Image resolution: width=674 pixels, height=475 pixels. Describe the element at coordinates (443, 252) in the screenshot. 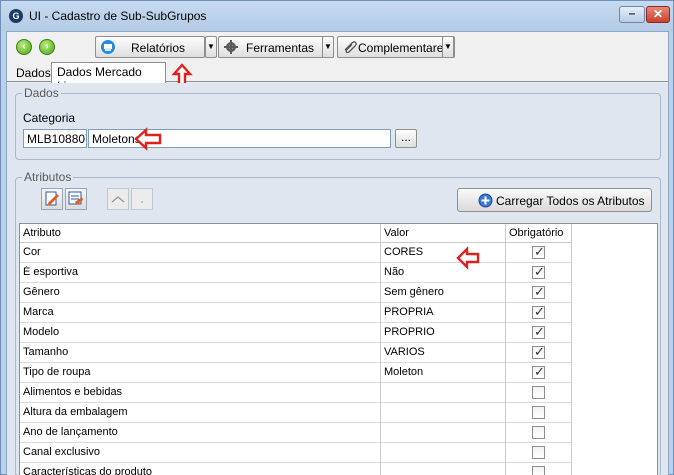

I see `cell-valor: CORES` at that location.